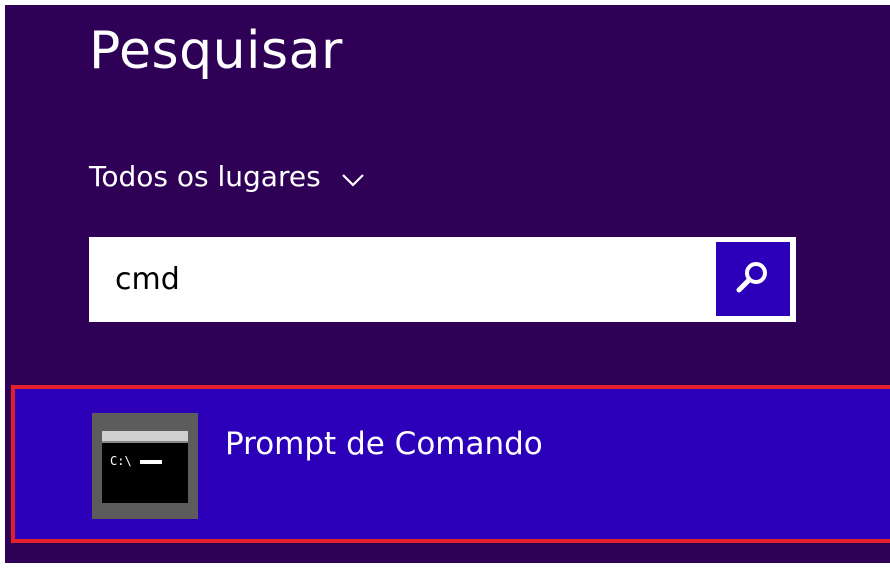 The height and width of the screenshot is (568, 890). What do you see at coordinates (384, 444) in the screenshot?
I see `search-result-label: Prompt de Comando` at bounding box center [384, 444].